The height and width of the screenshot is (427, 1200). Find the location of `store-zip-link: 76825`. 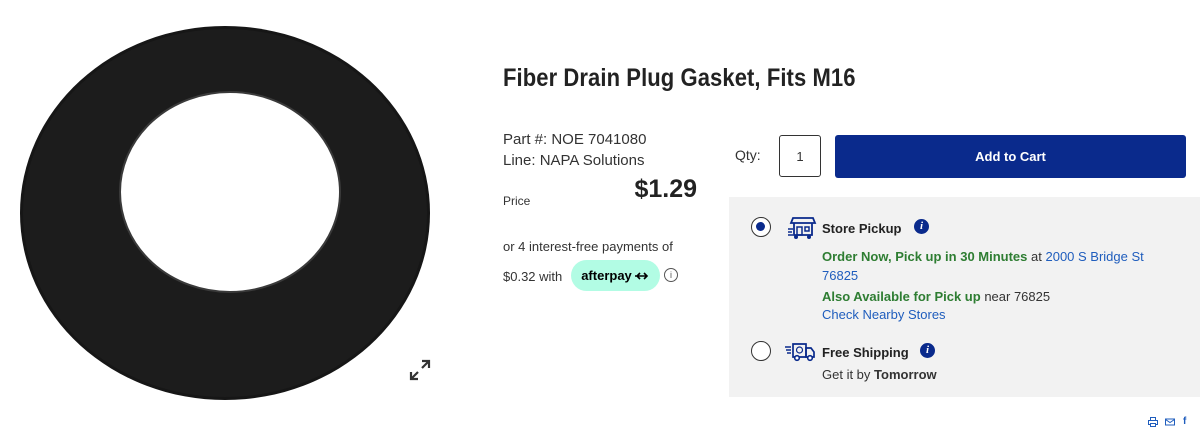

store-zip-link: 76825 is located at coordinates (840, 275).